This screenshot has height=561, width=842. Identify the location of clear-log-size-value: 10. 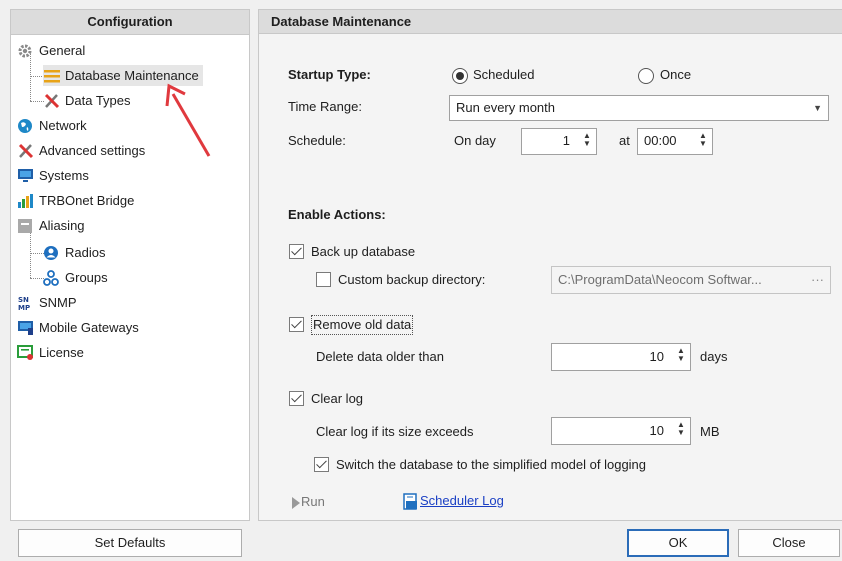
(656, 430).